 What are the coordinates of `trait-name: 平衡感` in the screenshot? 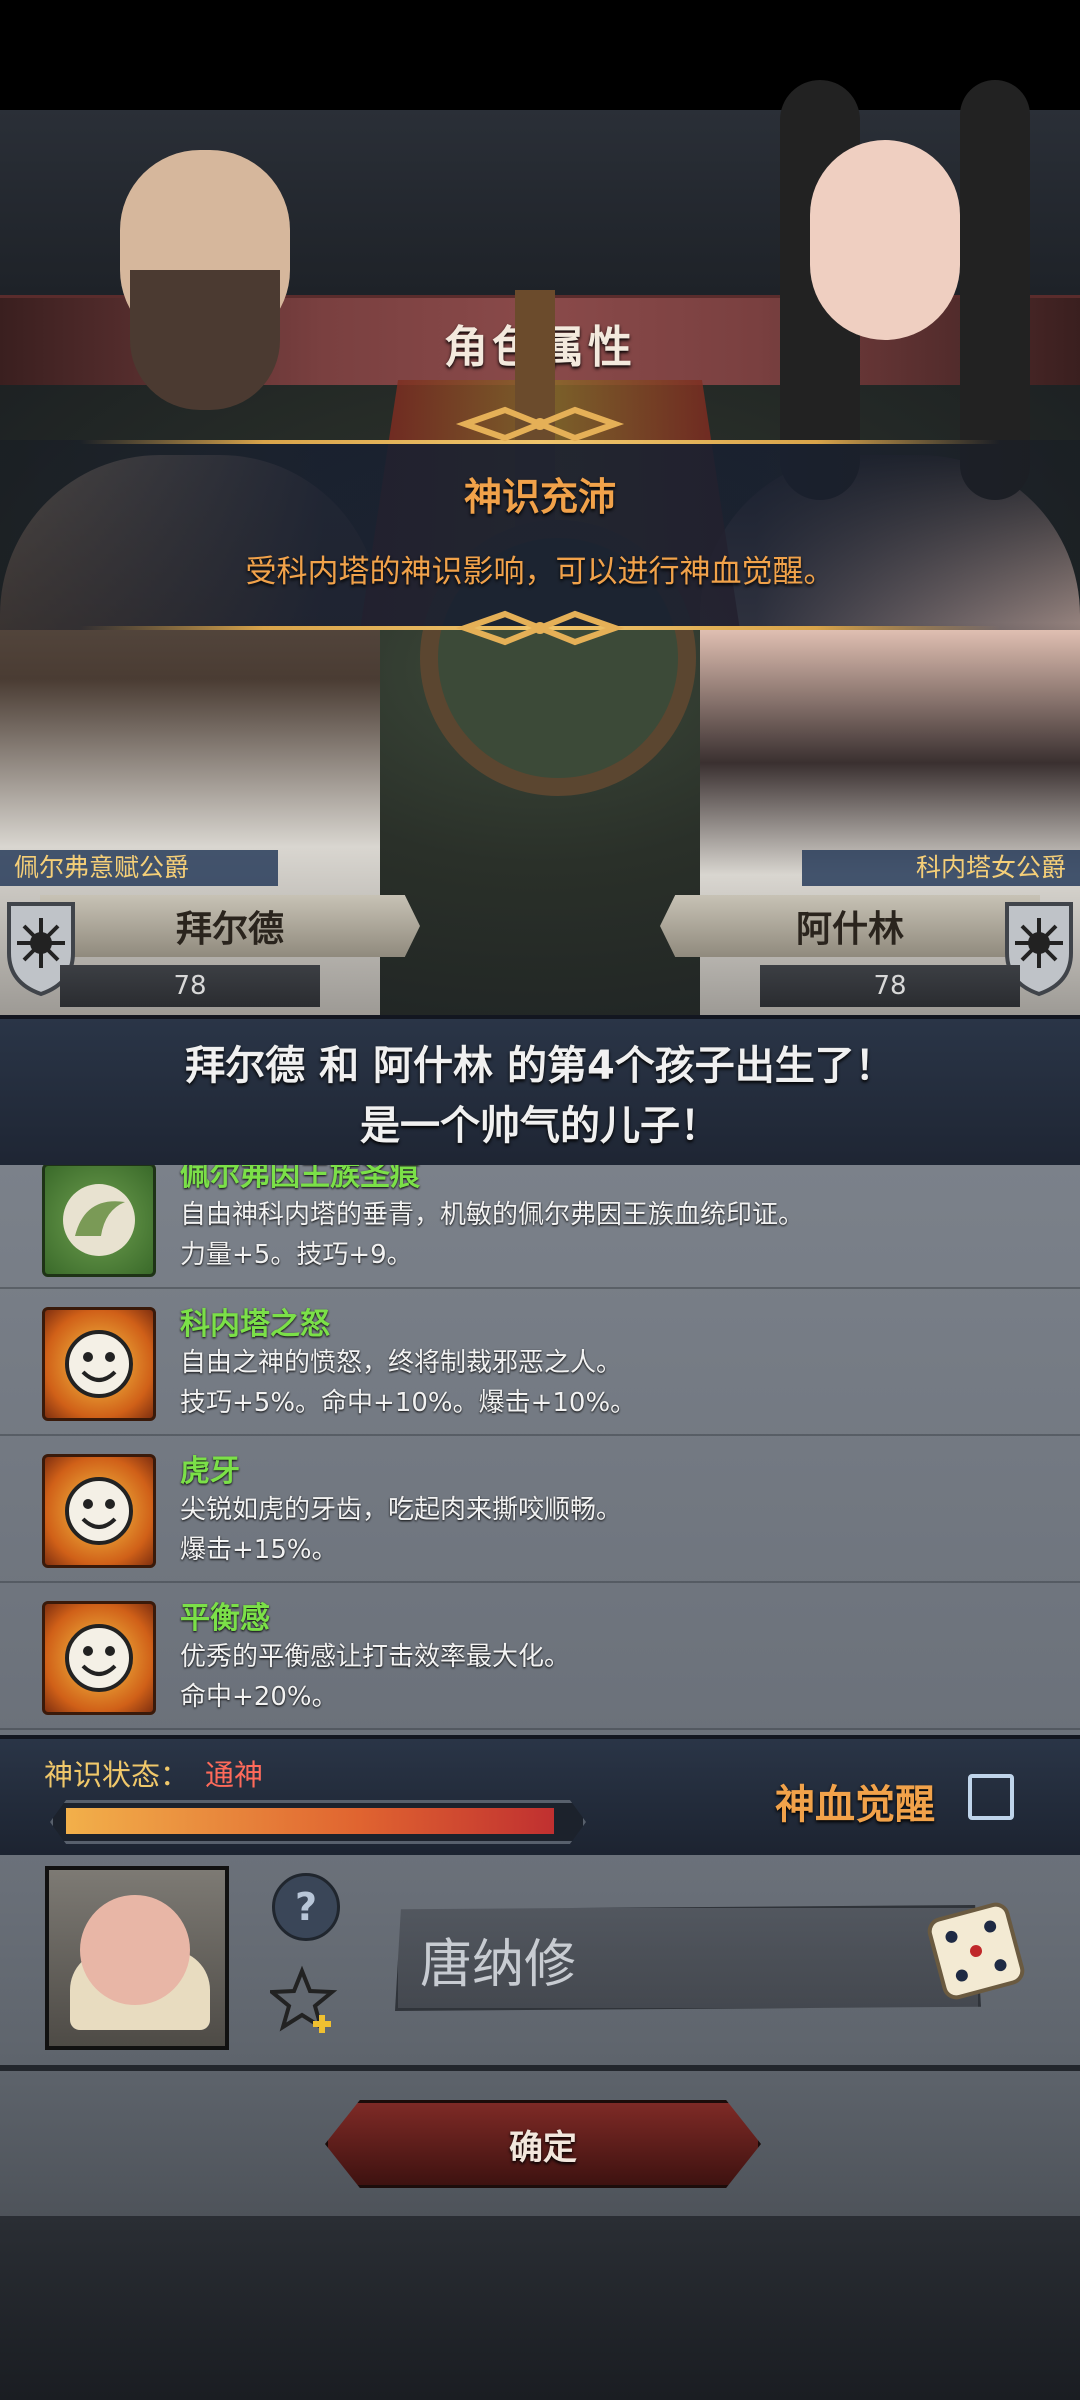 It's located at (225, 1618).